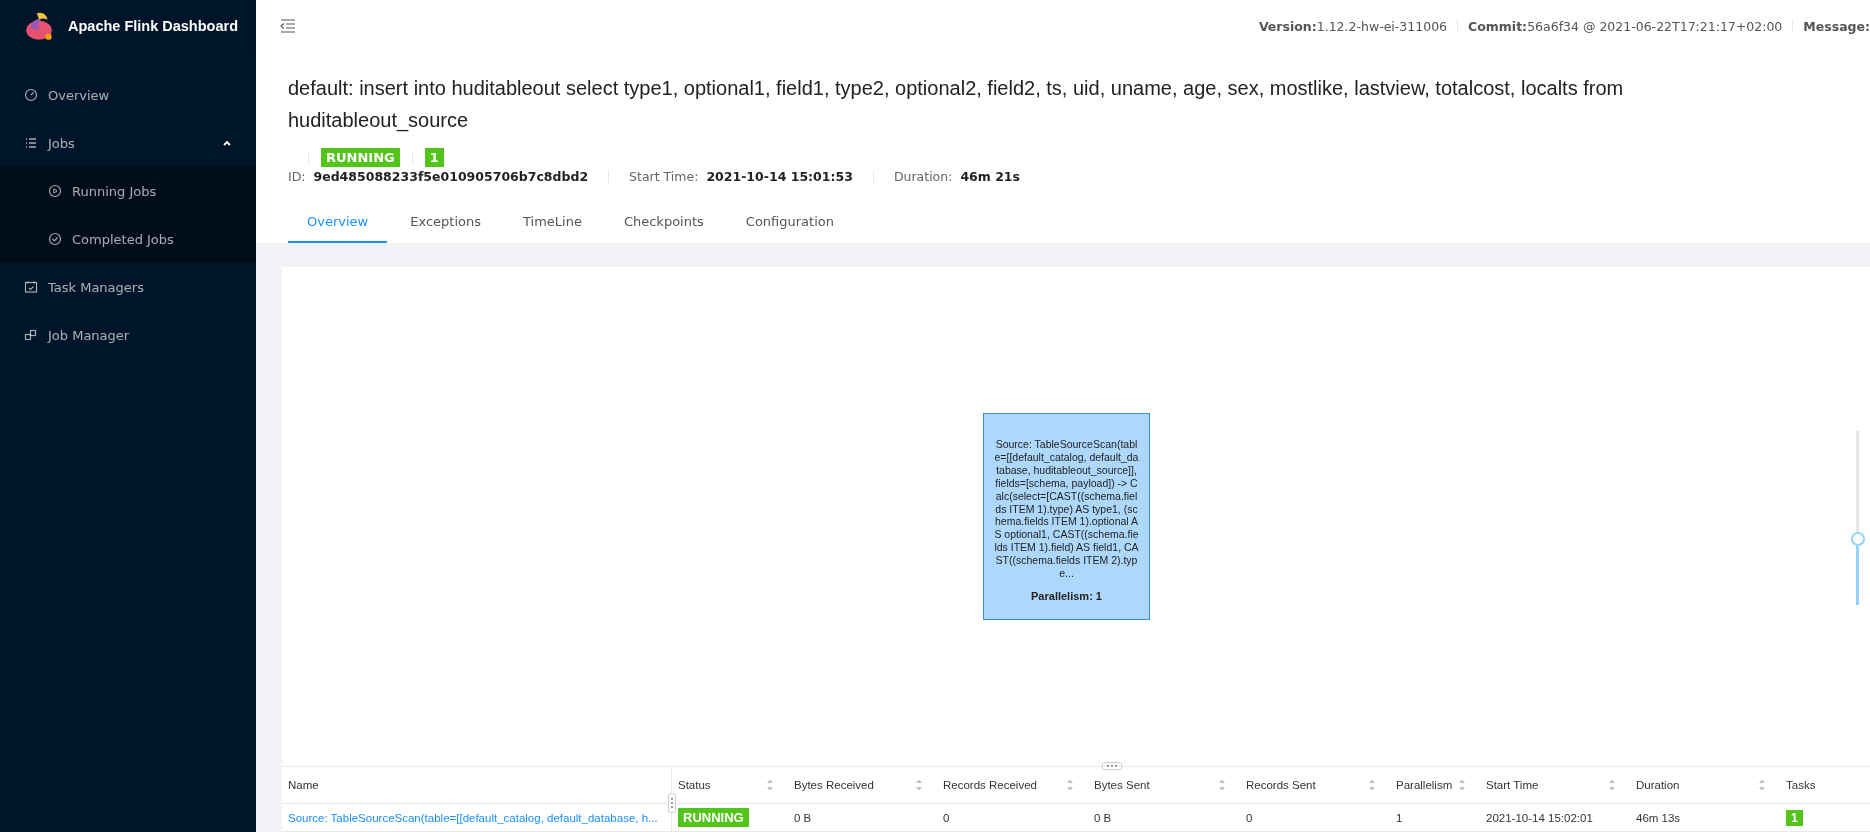  Describe the element at coordinates (956, 105) in the screenshot. I see `job-title: default: insert into huditableout select type1, optional1, field1, type2, optional2, field2, ts, uid, uname, age, sex, mostlike, lastview, totalcost, localts from huditableout_source` at that location.